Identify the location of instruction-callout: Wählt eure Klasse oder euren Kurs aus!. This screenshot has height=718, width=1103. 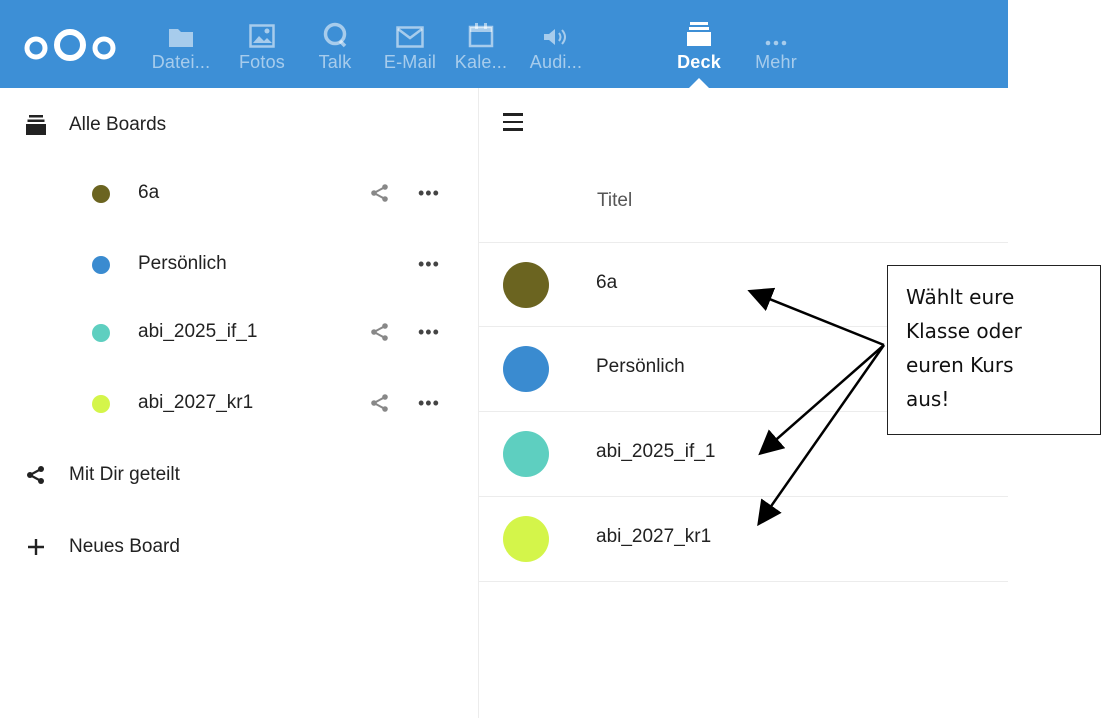
(994, 350).